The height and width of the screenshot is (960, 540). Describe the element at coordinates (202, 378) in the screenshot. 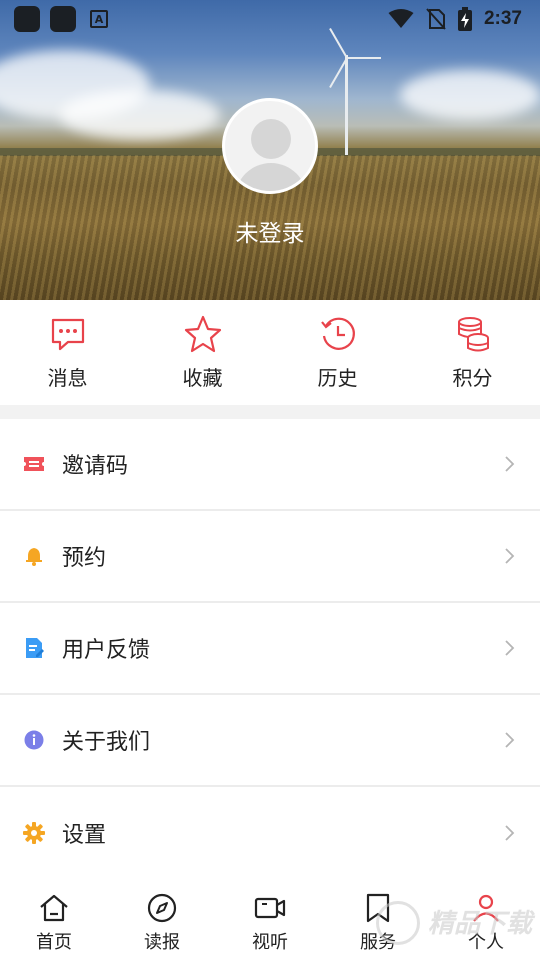

I see `quick-action-label: 收藏` at that location.